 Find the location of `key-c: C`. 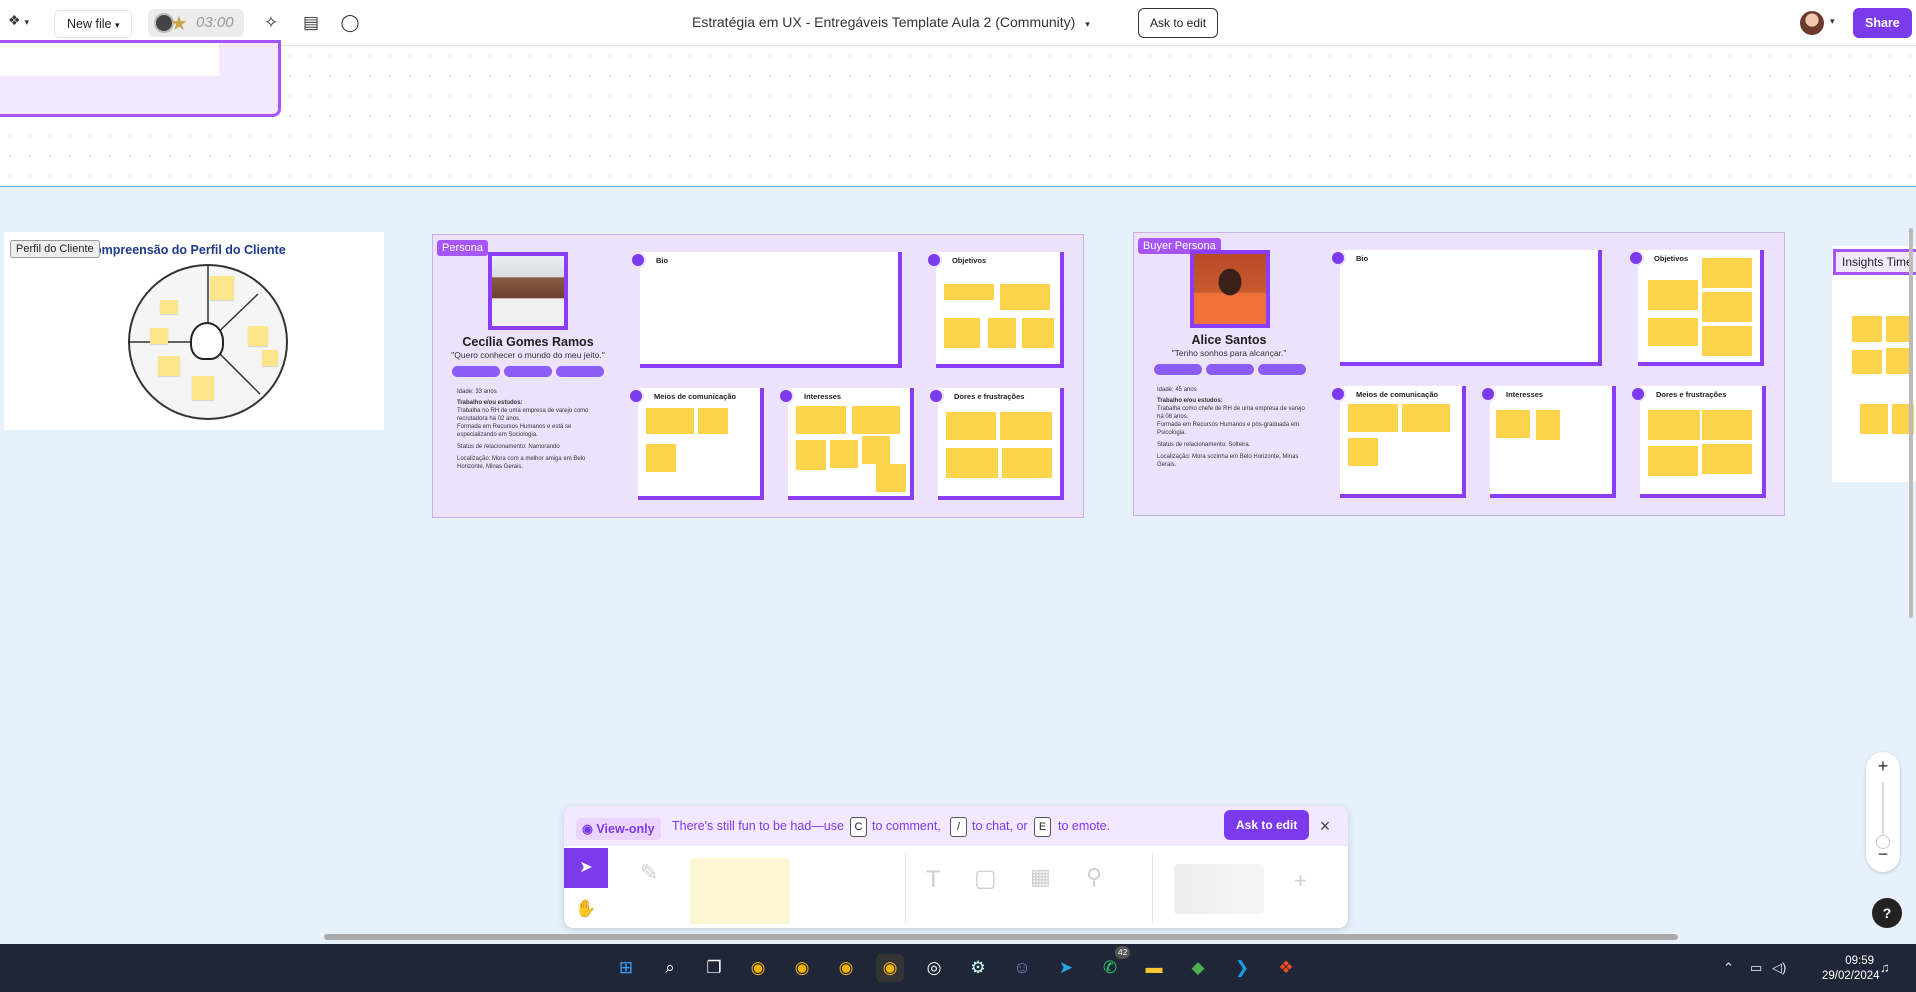

key-c: C is located at coordinates (858, 827).